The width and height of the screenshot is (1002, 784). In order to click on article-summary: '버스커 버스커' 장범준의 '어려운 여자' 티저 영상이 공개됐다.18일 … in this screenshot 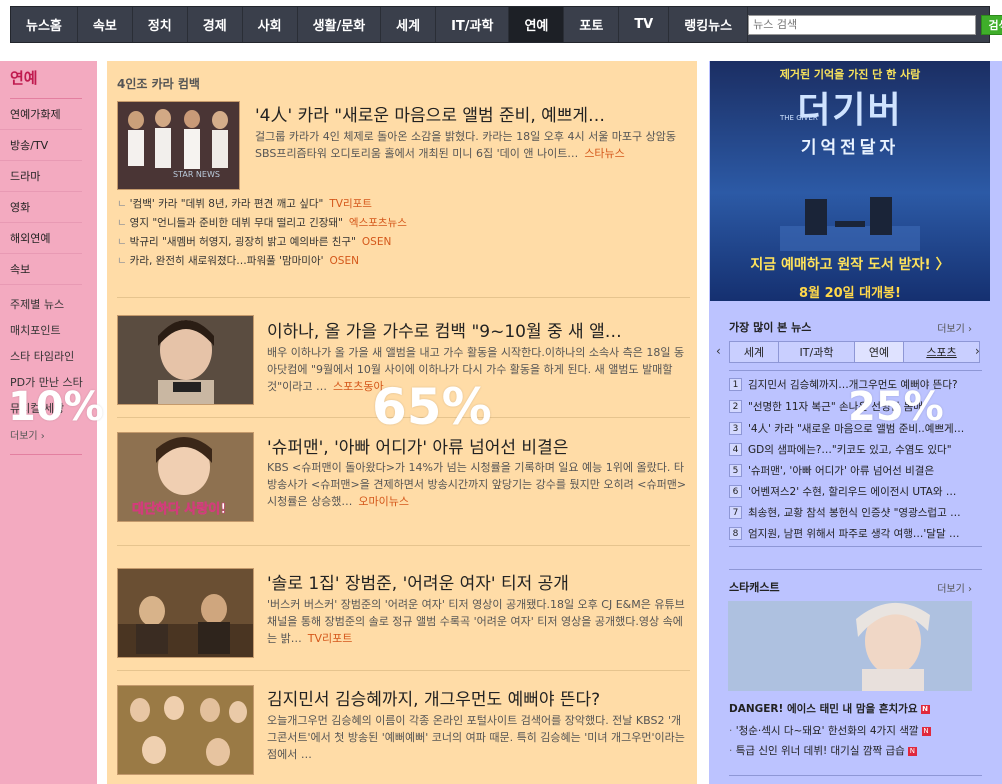, I will do `click(478, 622)`.